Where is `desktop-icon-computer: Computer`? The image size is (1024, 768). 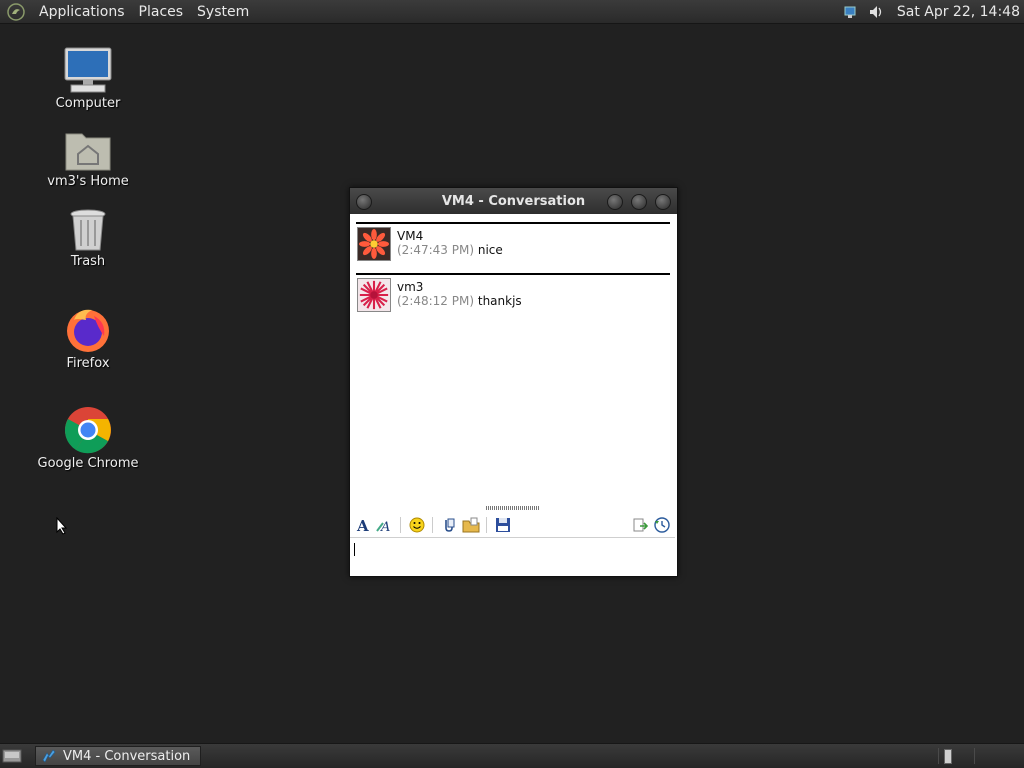 desktop-icon-computer: Computer is located at coordinates (88, 78).